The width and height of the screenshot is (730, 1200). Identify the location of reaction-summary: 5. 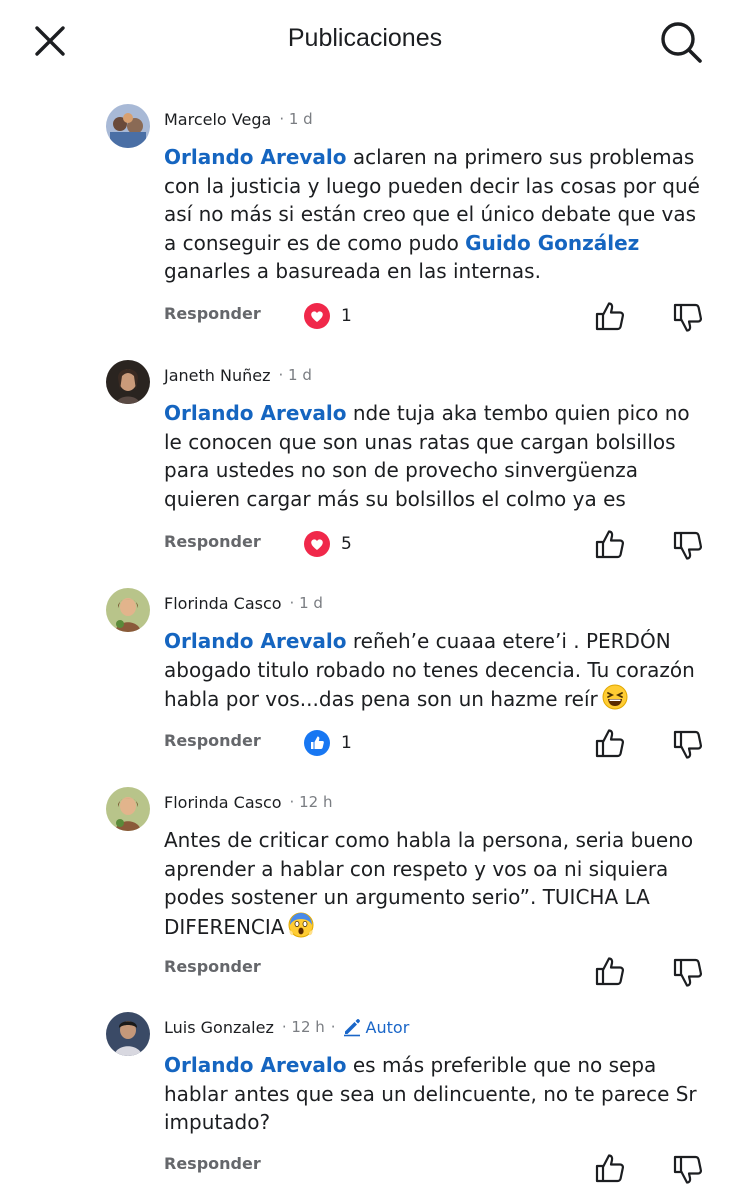
(327, 544).